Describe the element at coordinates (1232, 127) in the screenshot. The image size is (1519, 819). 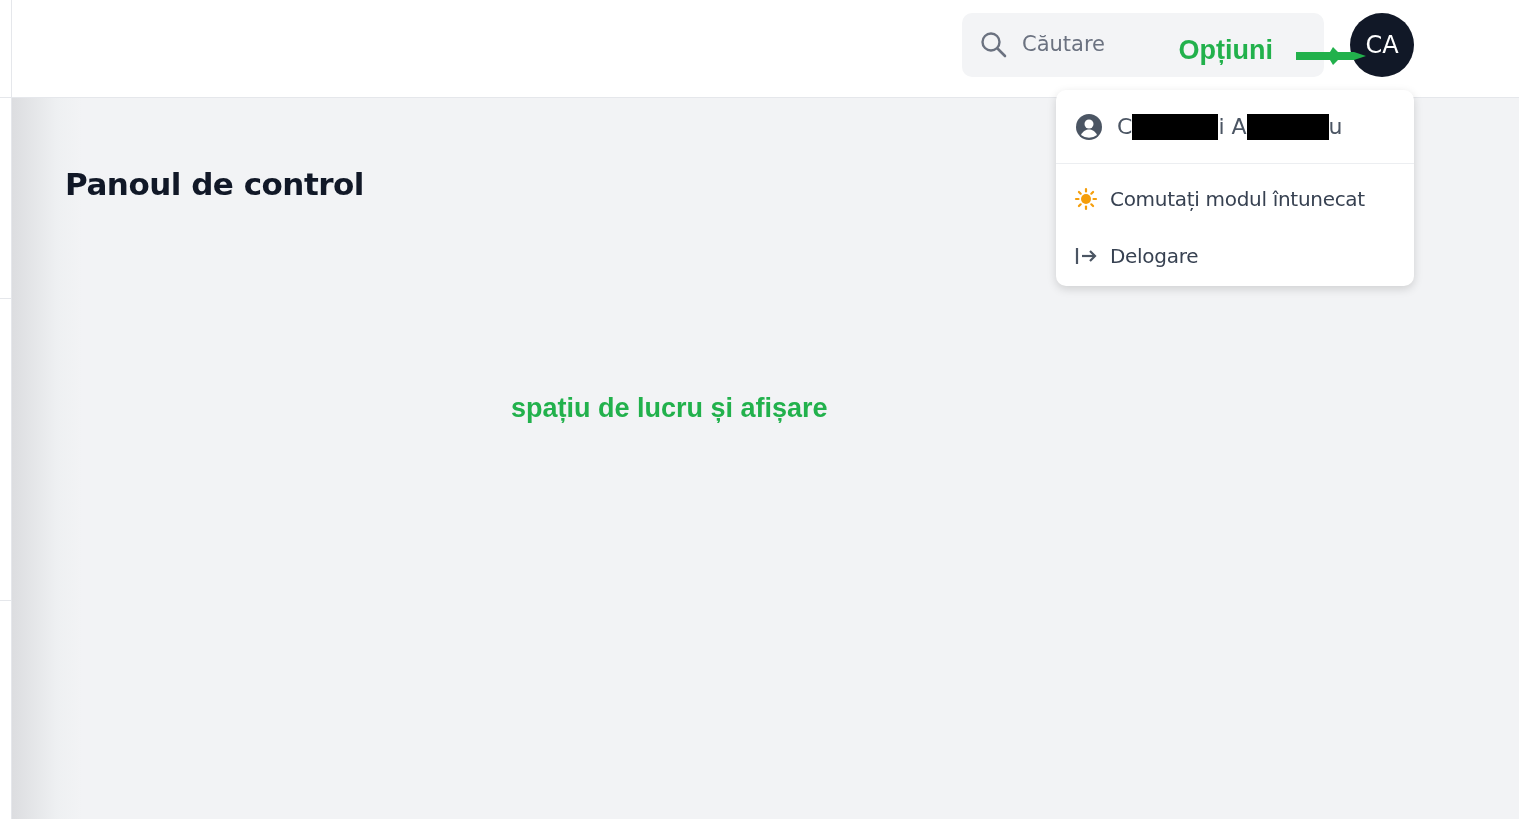
I see `user-name-fragment: i A` at that location.